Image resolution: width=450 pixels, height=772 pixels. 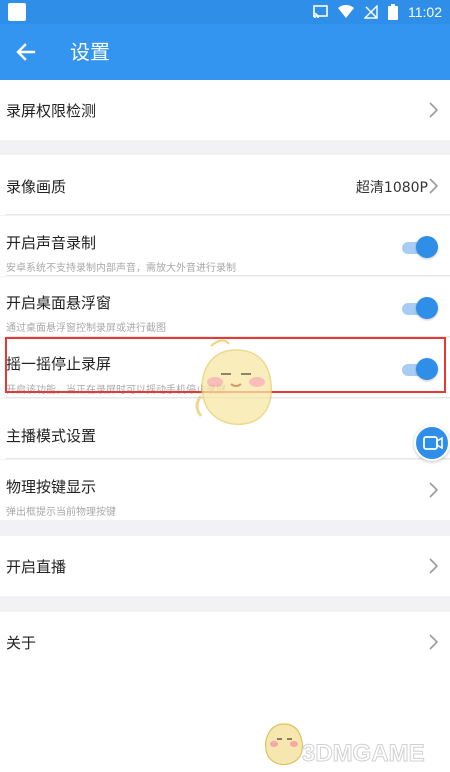 I want to click on status-time: 11:02, so click(x=425, y=12).